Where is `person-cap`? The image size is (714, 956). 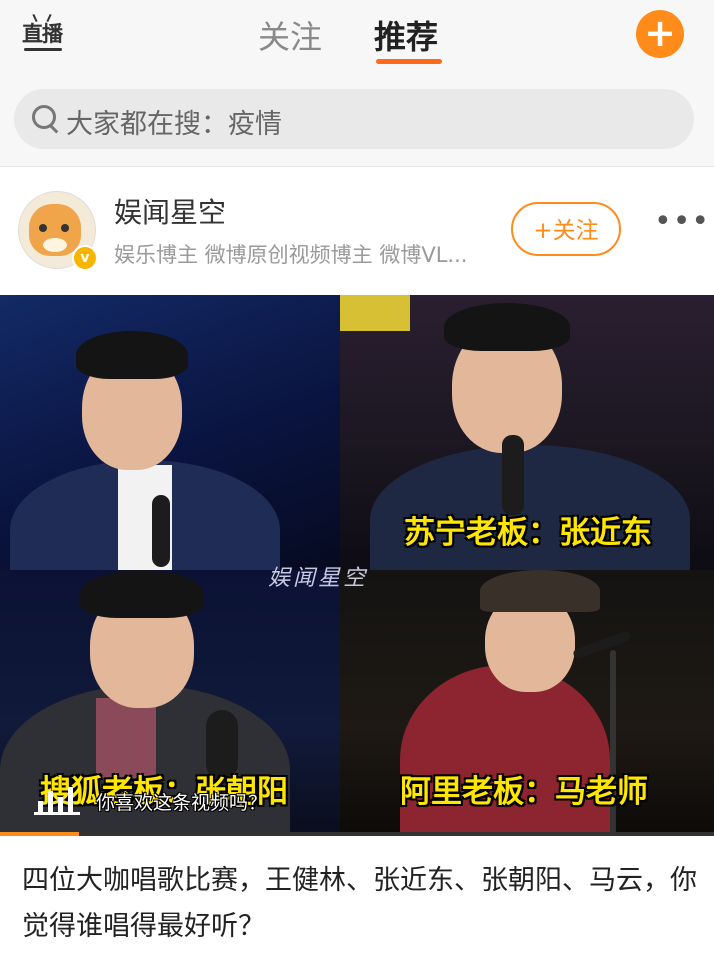 person-cap is located at coordinates (540, 591).